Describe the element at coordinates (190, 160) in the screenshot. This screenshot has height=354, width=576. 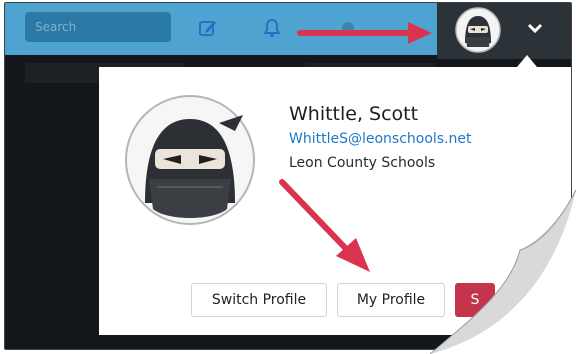
I see `profile-avatar` at that location.